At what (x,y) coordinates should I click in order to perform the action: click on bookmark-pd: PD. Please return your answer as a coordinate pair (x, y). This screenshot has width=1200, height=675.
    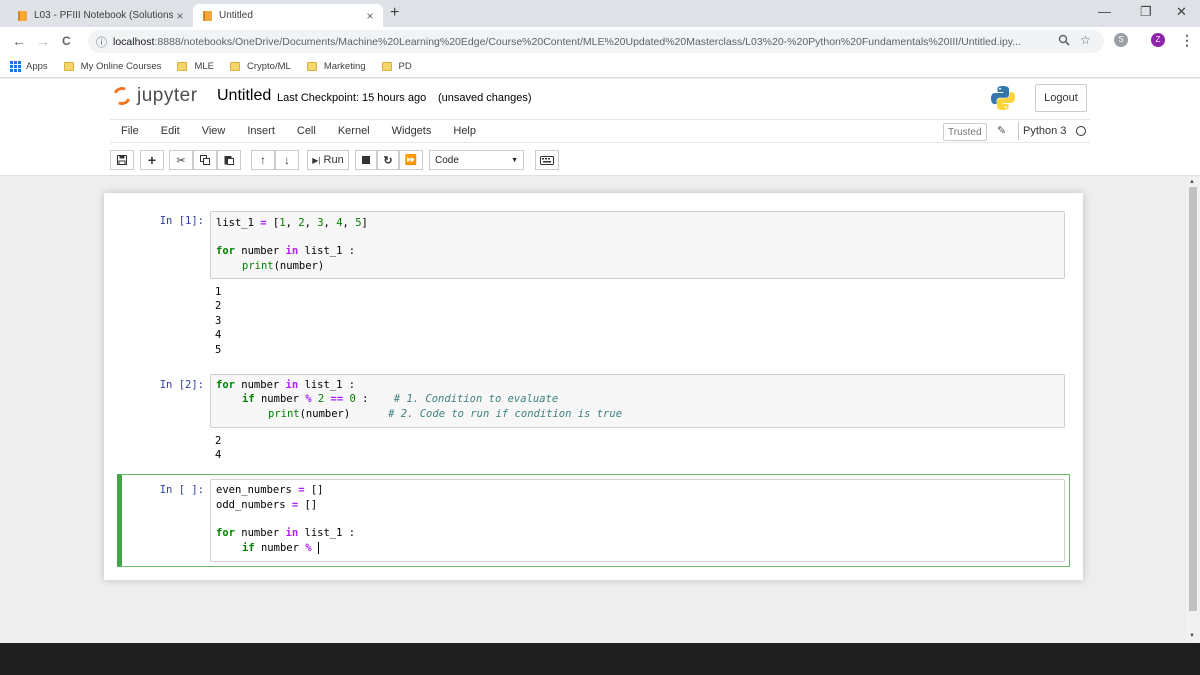
    Looking at the image, I should click on (396, 66).